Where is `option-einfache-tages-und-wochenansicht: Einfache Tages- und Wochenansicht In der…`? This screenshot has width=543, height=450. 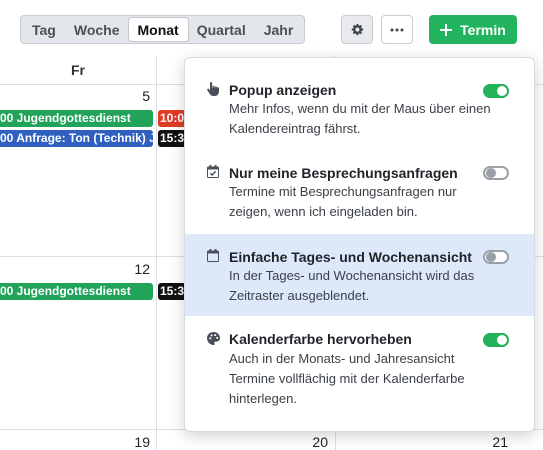 option-einfache-tages-und-wochenansicht: Einfache Tages- und Wochenansicht In der… is located at coordinates (359, 275).